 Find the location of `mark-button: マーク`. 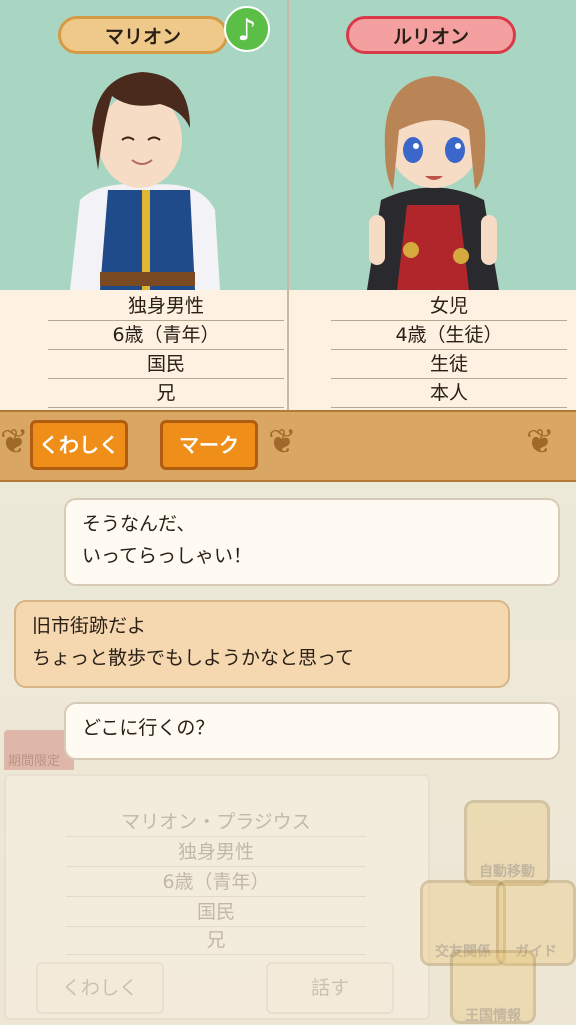

mark-button: マーク is located at coordinates (209, 445).